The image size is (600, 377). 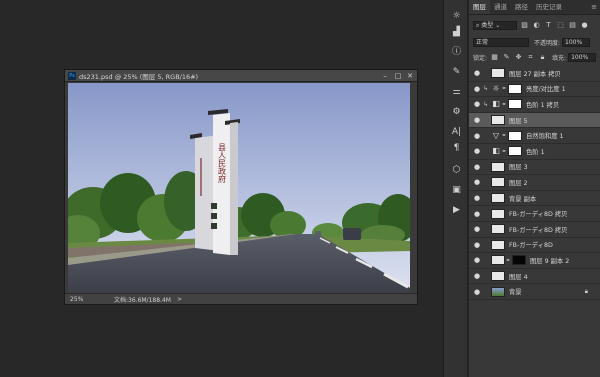 What do you see at coordinates (524, 25) in the screenshot?
I see `filter-pixel-icon: ▨` at bounding box center [524, 25].